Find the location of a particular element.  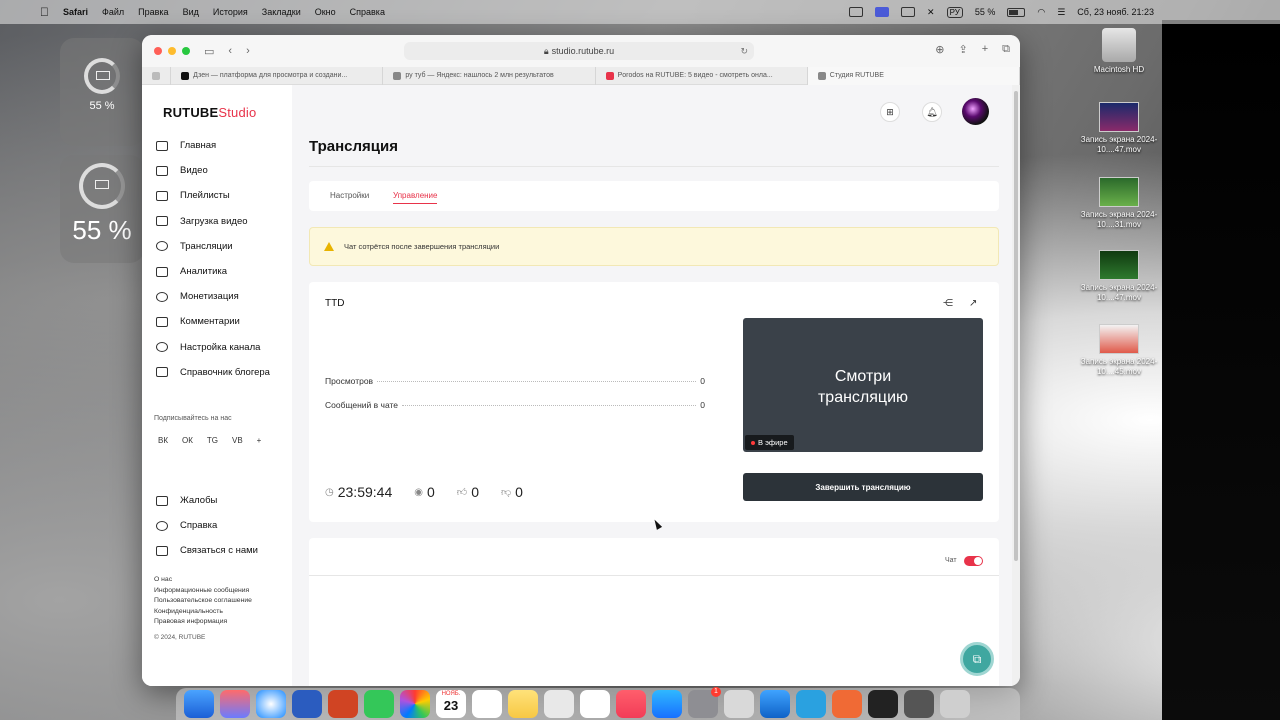

music-icon is located at coordinates (631, 704).